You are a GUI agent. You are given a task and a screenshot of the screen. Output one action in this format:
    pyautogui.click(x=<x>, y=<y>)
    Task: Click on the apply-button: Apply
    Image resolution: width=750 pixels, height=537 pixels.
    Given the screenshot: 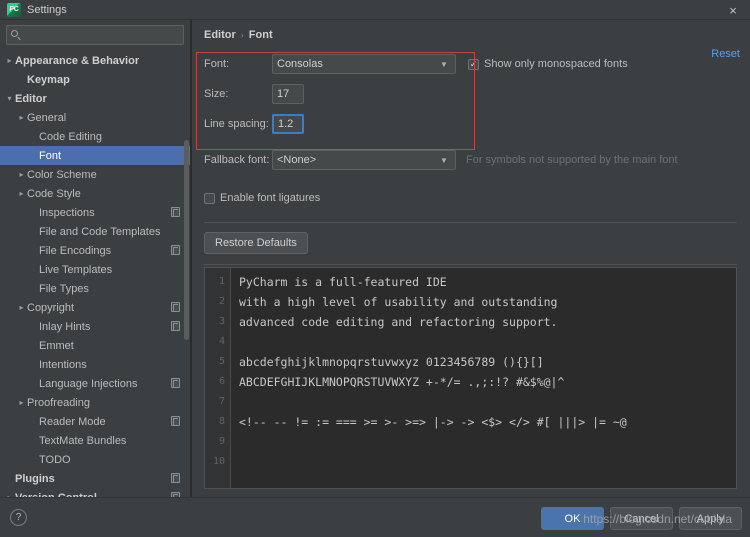 What is the action you would take?
    pyautogui.click(x=710, y=518)
    